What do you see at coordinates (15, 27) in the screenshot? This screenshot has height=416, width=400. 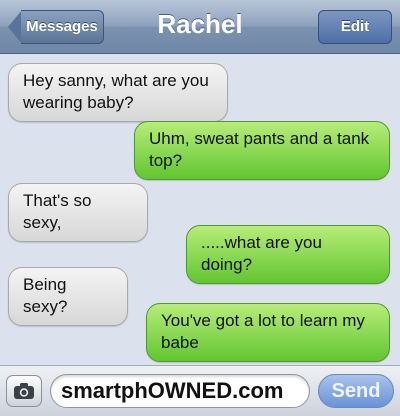 I see `back-arrow-icon` at bounding box center [15, 27].